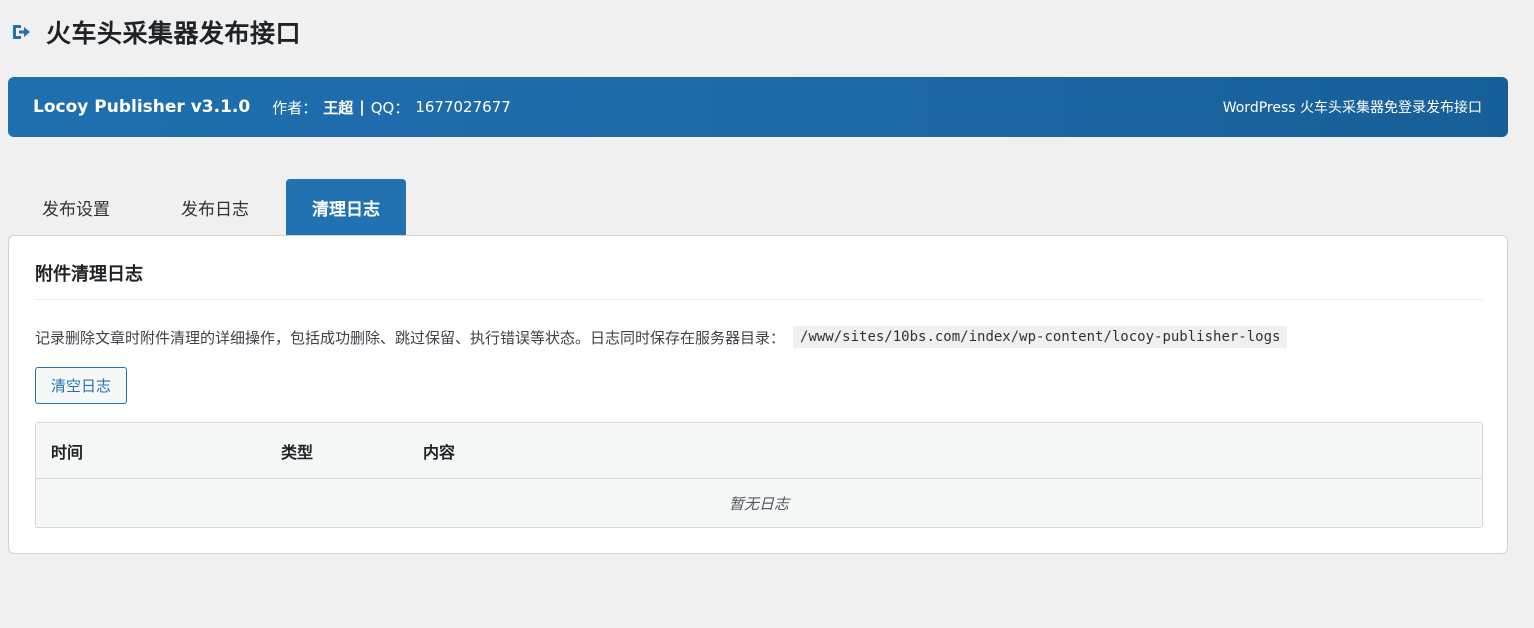 This screenshot has height=628, width=1534. What do you see at coordinates (67, 452) in the screenshot?
I see `column-time: 时间` at bounding box center [67, 452].